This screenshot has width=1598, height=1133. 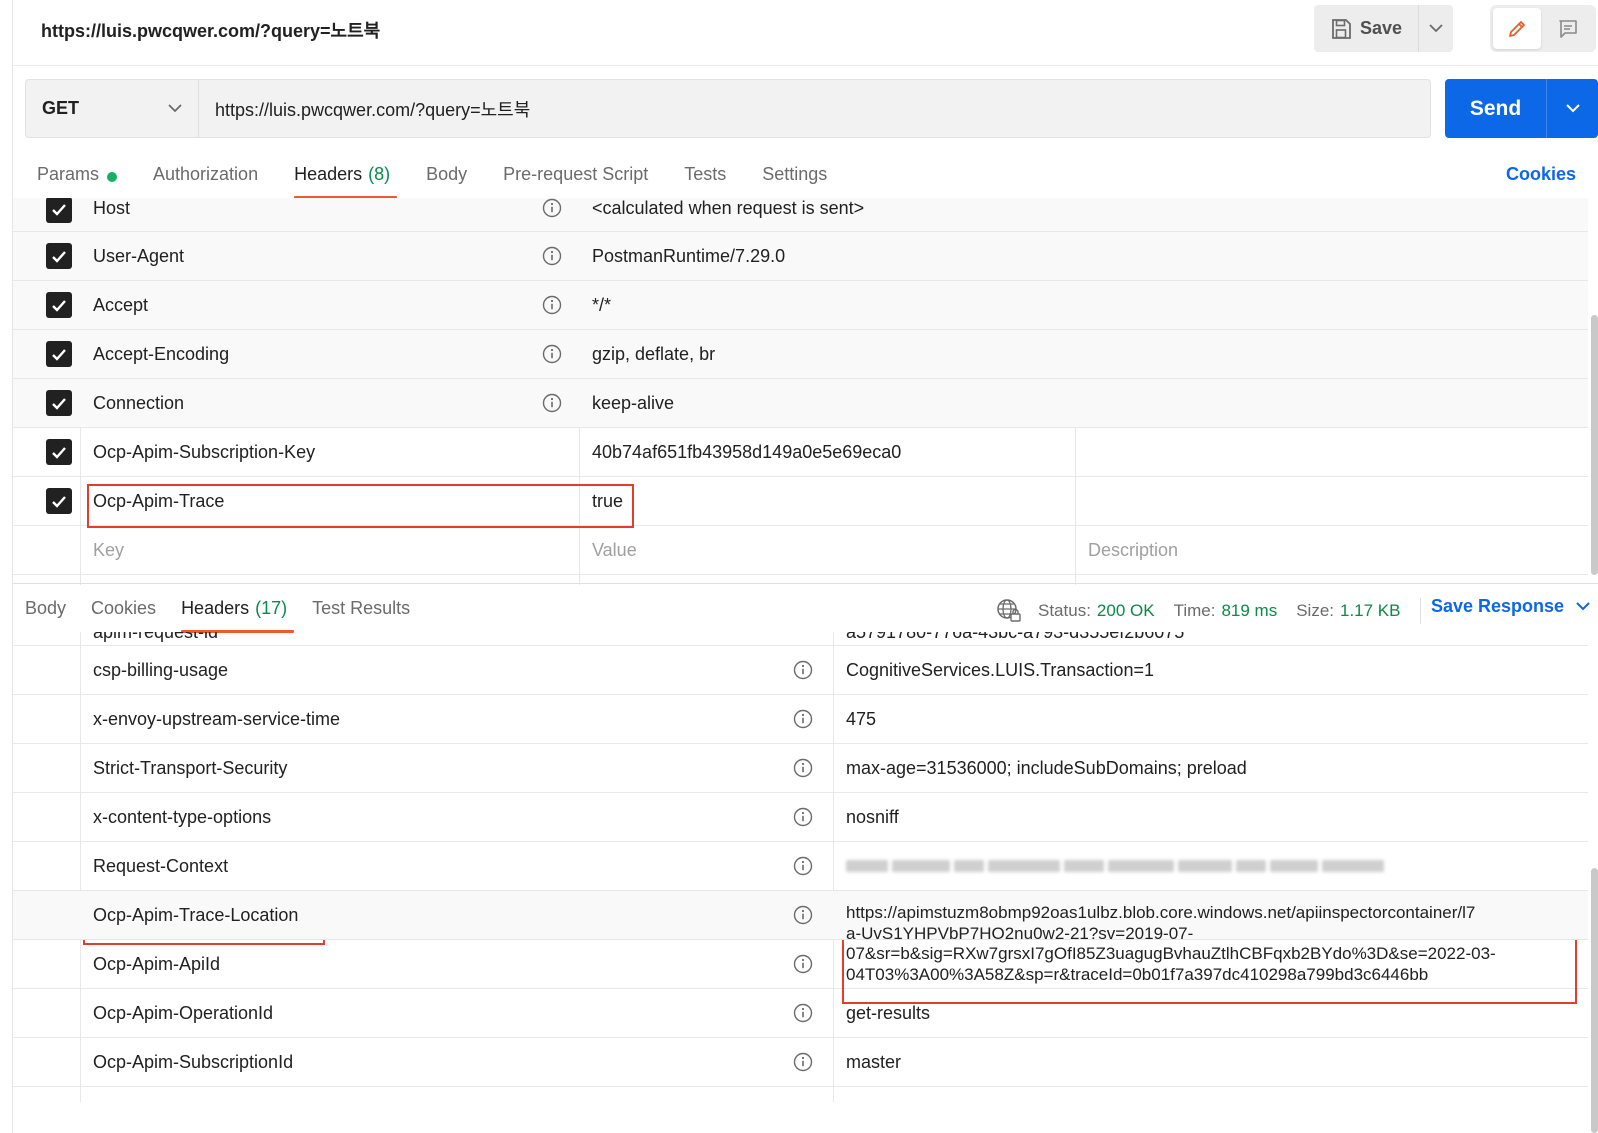 What do you see at coordinates (705, 180) in the screenshot?
I see `tab-tests: Tests` at bounding box center [705, 180].